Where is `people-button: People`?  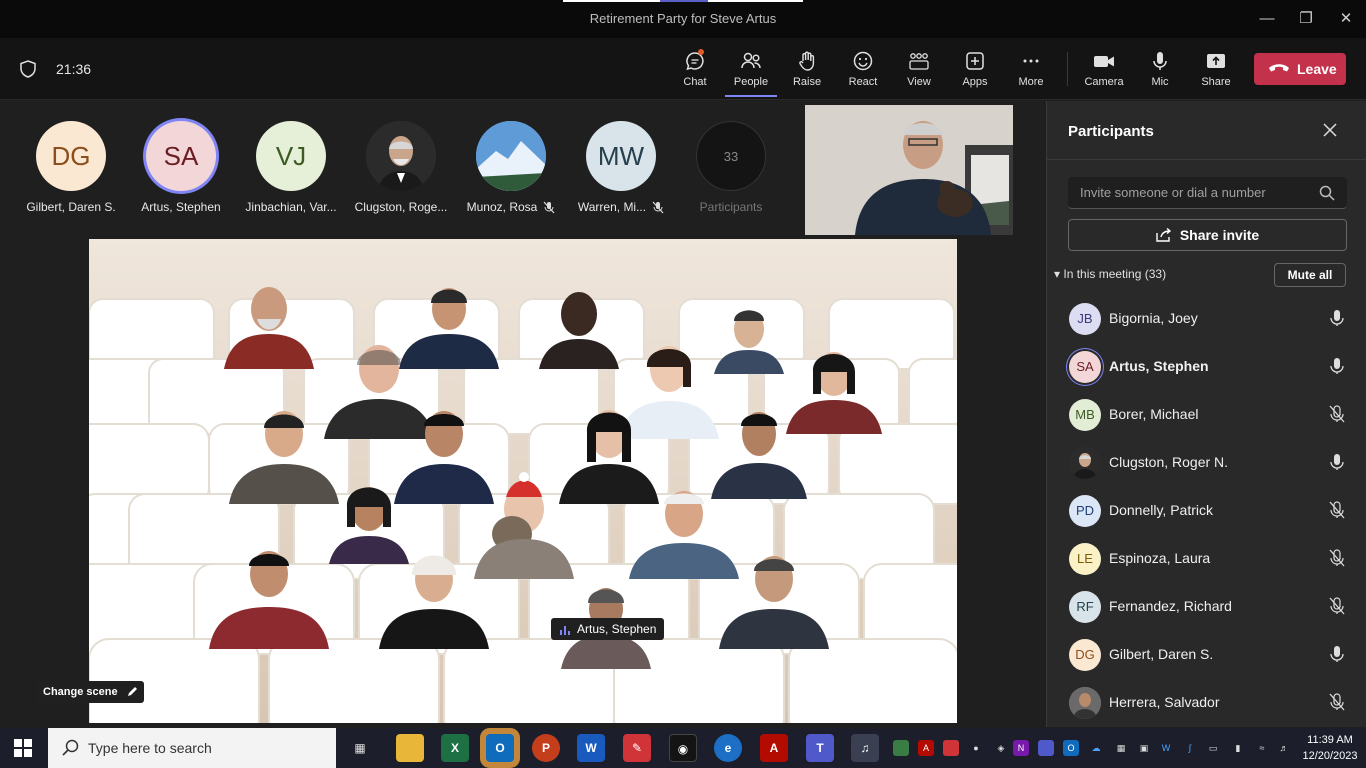
people-button: People is located at coordinates (751, 72).